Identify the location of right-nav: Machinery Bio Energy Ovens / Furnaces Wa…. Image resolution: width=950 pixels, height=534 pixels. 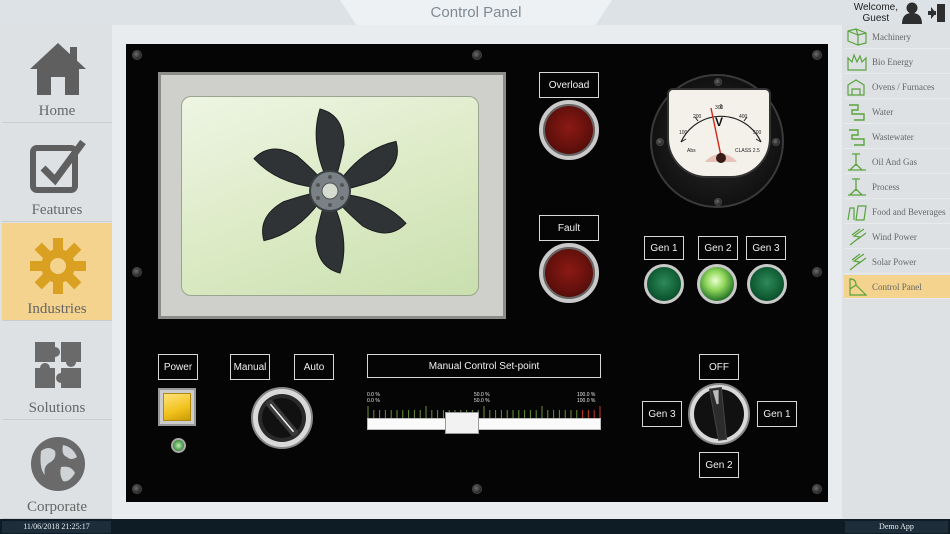
(896, 272).